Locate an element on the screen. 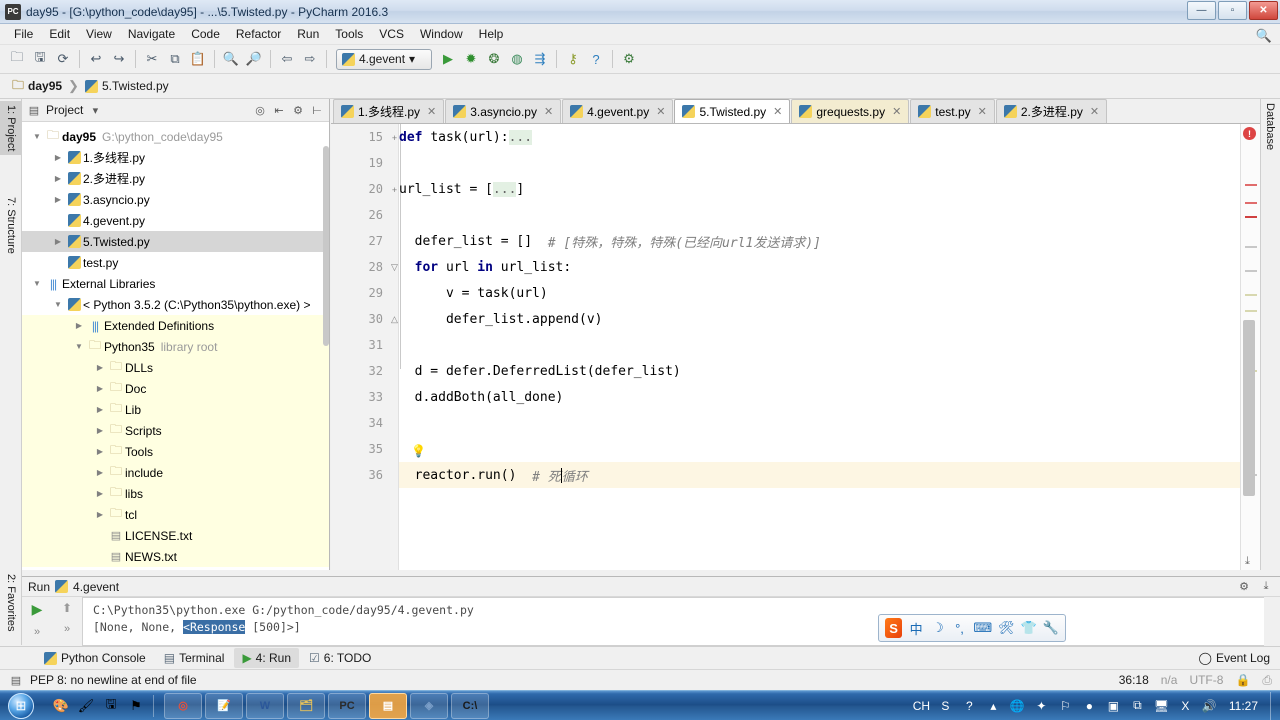  forward-icon: ⇨ is located at coordinates (310, 59).